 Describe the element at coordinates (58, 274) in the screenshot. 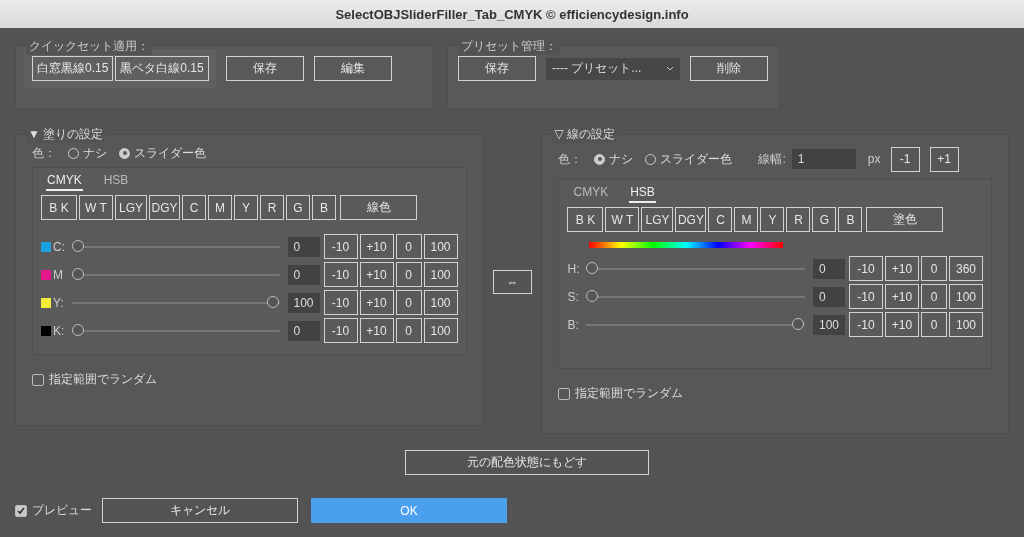

I see `channel-label: M` at that location.